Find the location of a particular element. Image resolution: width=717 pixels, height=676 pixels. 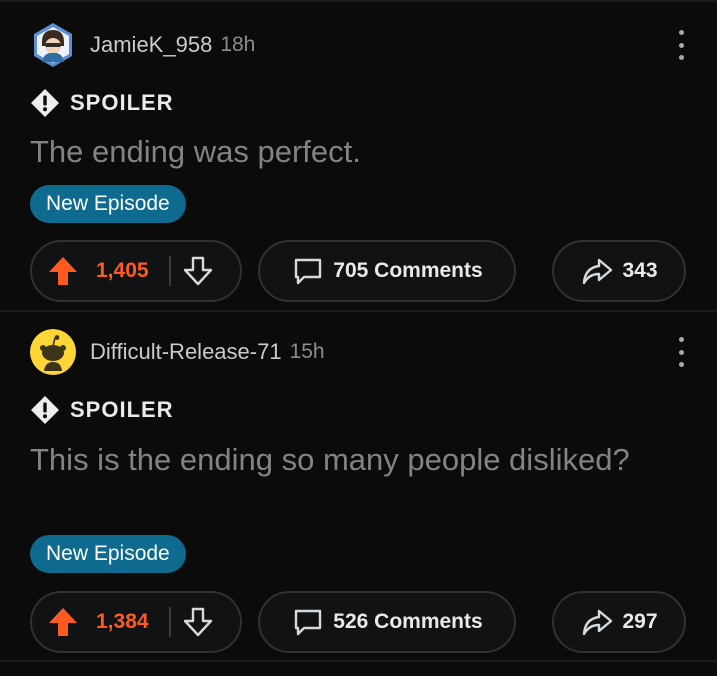

share-count: 297 is located at coordinates (640, 621).